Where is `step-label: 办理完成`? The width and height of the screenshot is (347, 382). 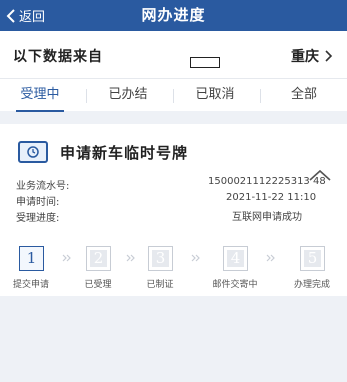
step-label: 办理完成 is located at coordinates (311, 285).